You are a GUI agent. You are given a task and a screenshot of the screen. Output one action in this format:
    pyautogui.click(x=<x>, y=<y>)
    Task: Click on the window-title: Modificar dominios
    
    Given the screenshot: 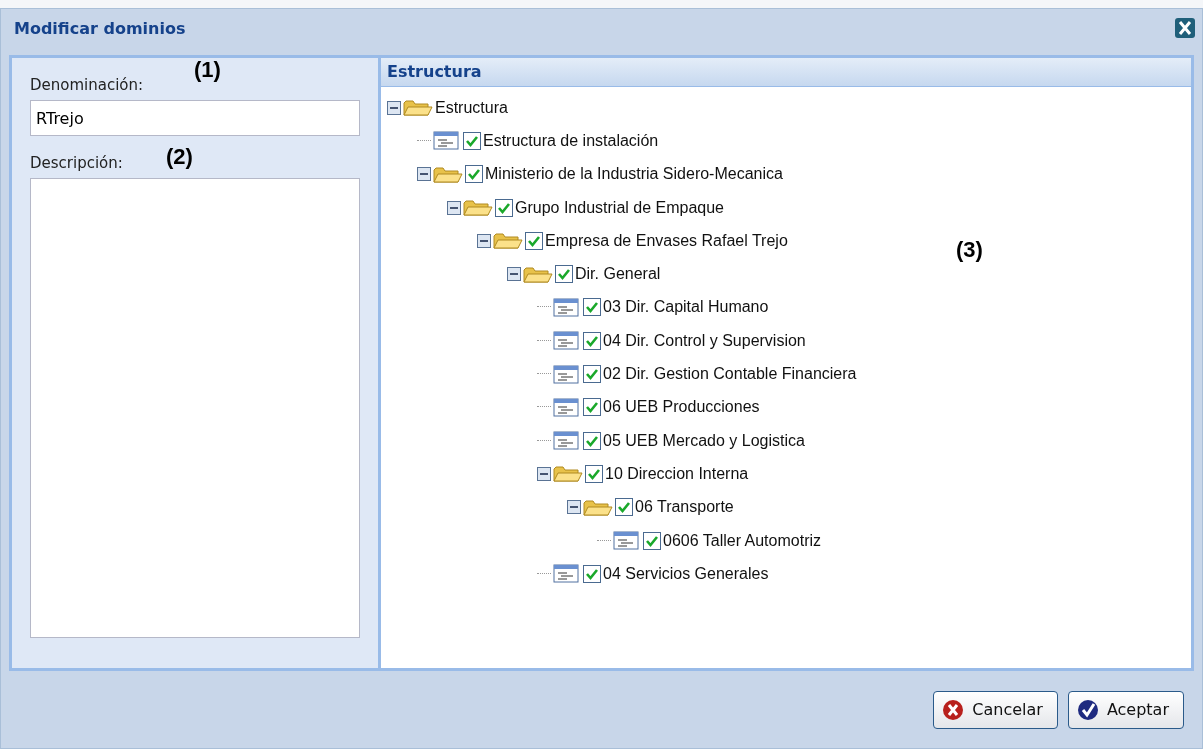 What is the action you would take?
    pyautogui.click(x=100, y=28)
    